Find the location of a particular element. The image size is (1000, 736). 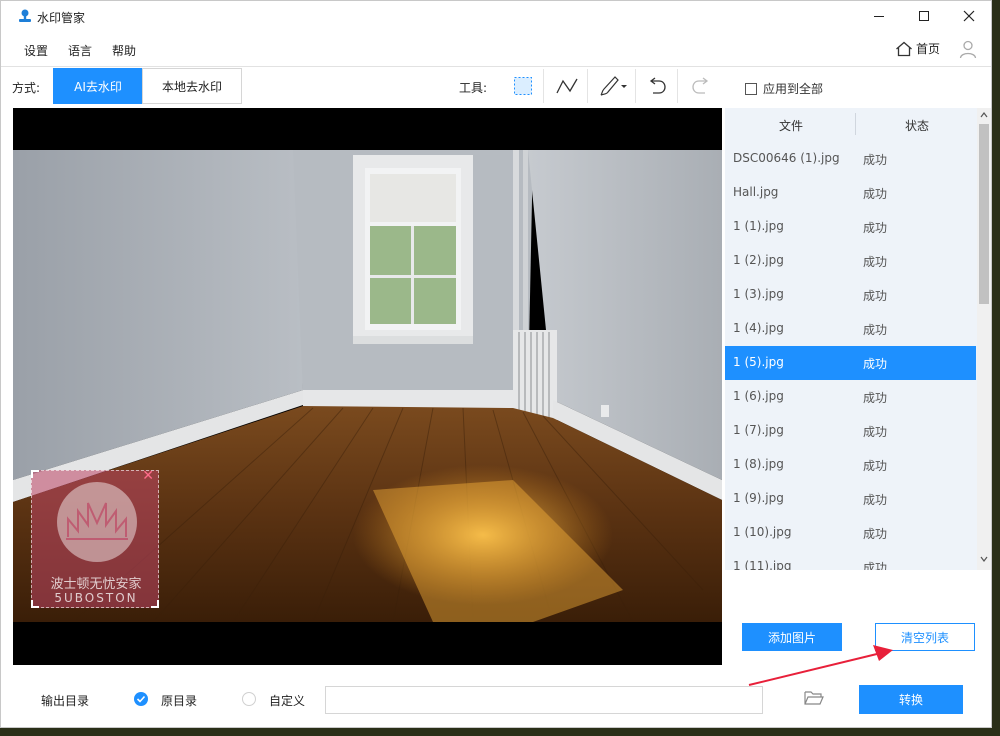

mode-ai-button: AI去水印 is located at coordinates (98, 86).